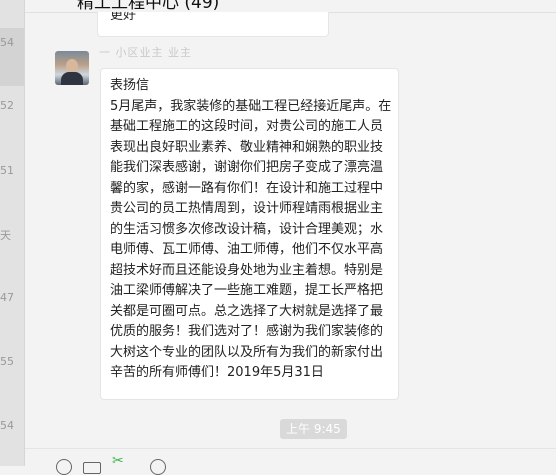 Image resolution: width=556 pixels, height=475 pixels. Describe the element at coordinates (158, 467) in the screenshot. I see `chat-history-icon` at that location.